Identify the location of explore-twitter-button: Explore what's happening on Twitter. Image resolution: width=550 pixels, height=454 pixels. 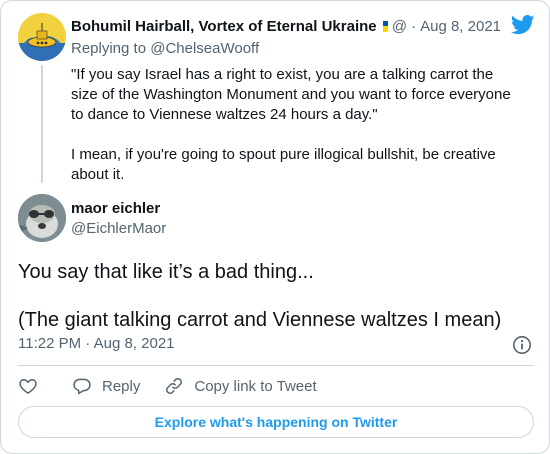
(276, 422).